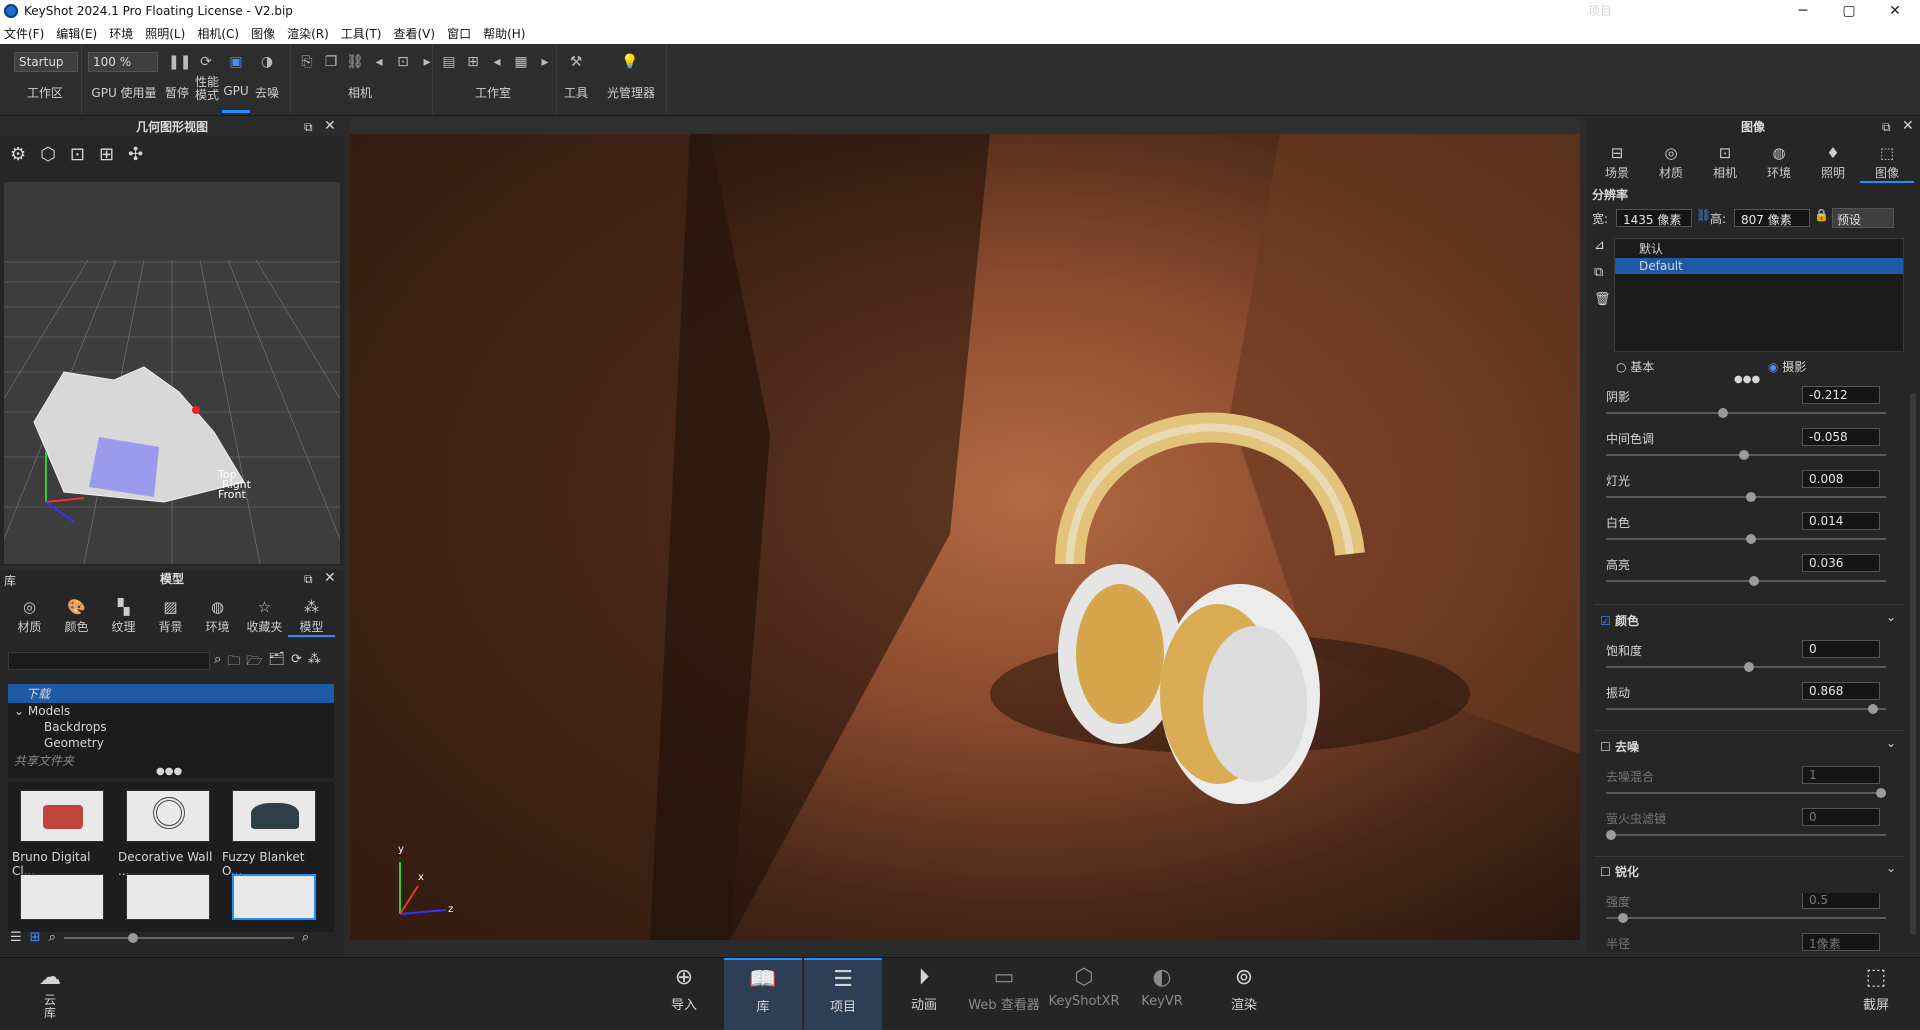 The image size is (1920, 1030). Describe the element at coordinates (206, 62) in the screenshot. I see `performance-mode-icon: ⟳` at that location.